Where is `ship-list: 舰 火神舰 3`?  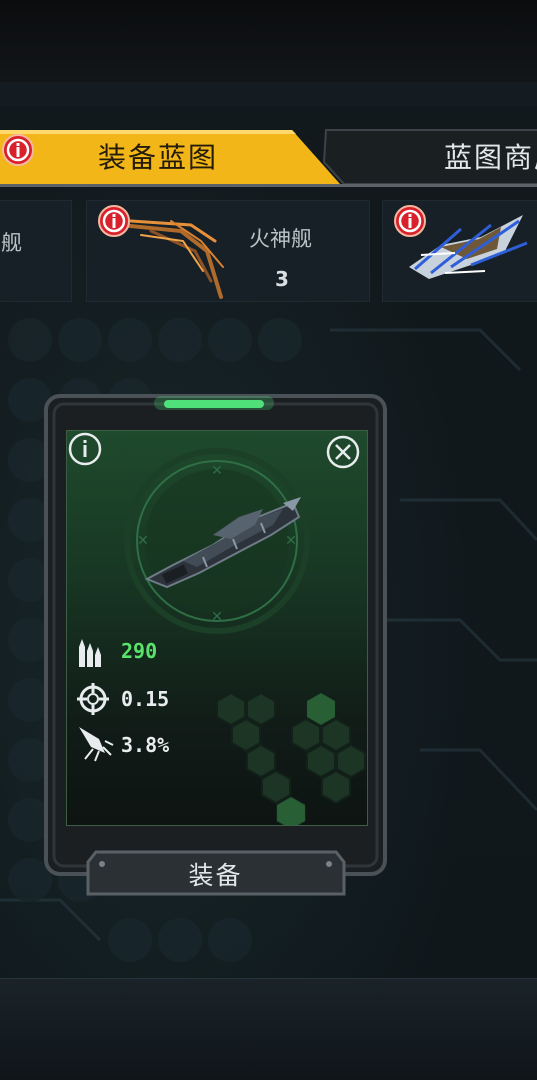
ship-list: 舰 火神舰 3 is located at coordinates (268, 250).